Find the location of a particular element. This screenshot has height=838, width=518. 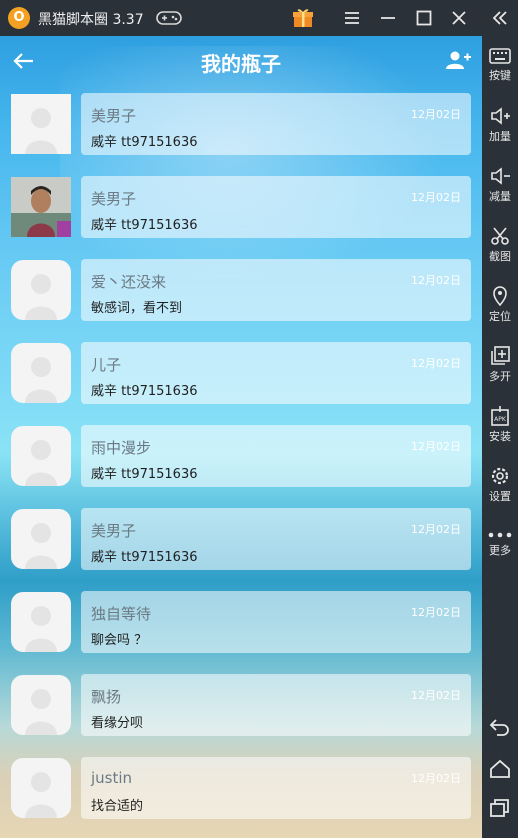

gift-icon is located at coordinates (303, 18).